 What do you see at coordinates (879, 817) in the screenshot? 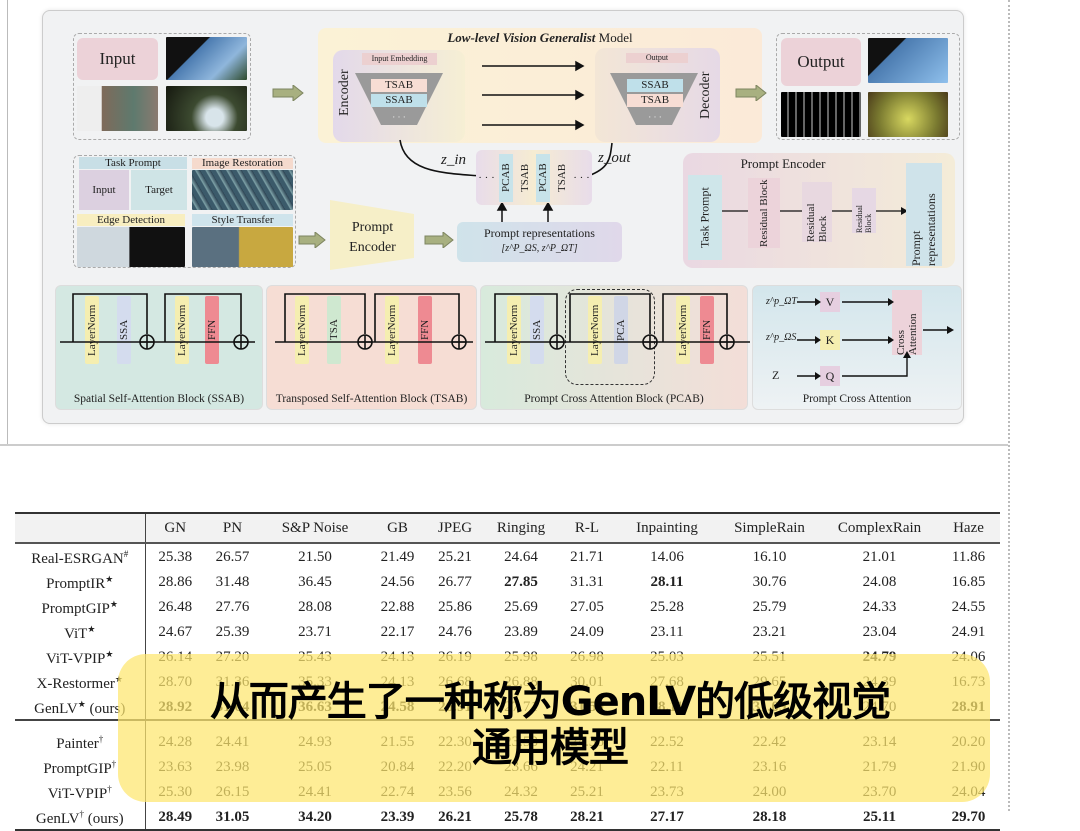
I see `score-cell: 25.11` at bounding box center [879, 817].